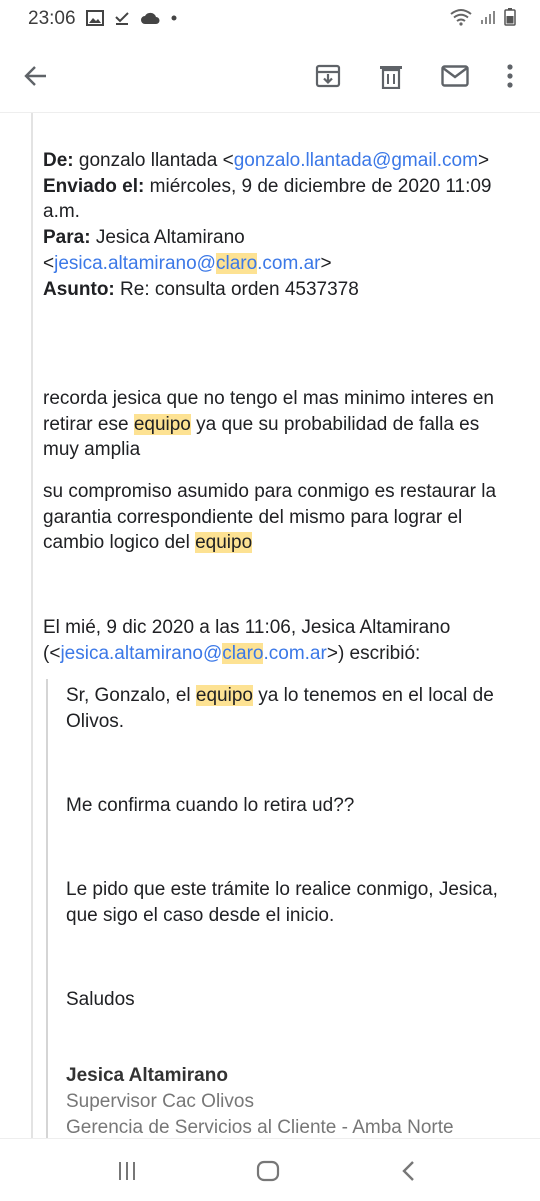 This screenshot has width=540, height=1201. What do you see at coordinates (270, 75) in the screenshot?
I see `message-toolbar` at bounding box center [270, 75].